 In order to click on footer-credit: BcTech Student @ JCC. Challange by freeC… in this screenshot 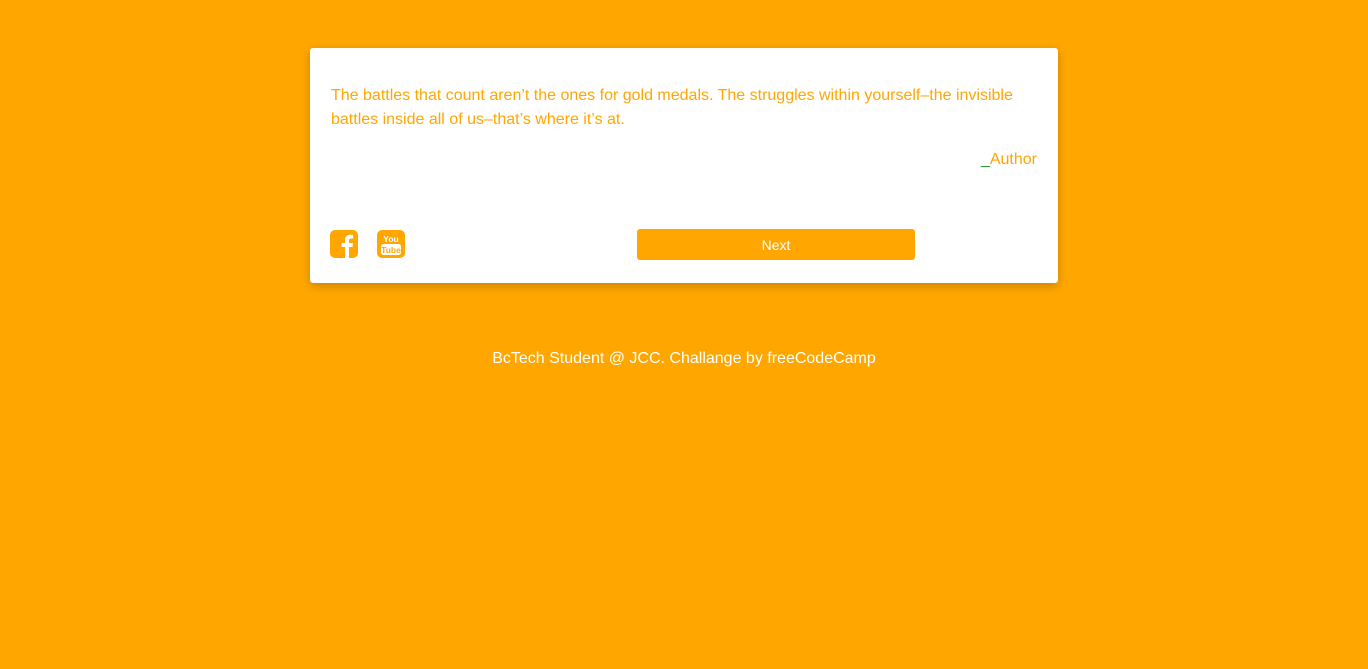, I will do `click(684, 358)`.